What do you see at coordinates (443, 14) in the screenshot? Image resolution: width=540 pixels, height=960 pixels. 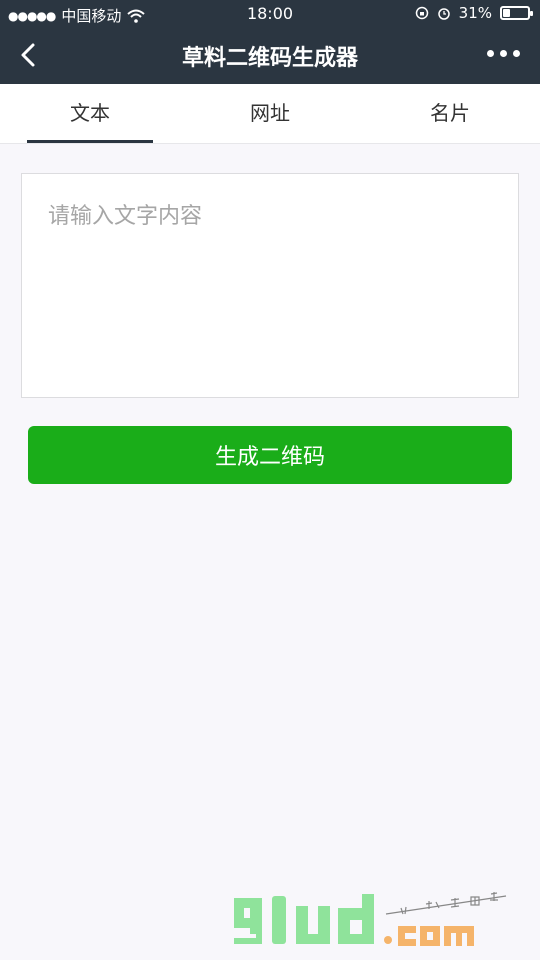 I see `alarm-icon` at bounding box center [443, 14].